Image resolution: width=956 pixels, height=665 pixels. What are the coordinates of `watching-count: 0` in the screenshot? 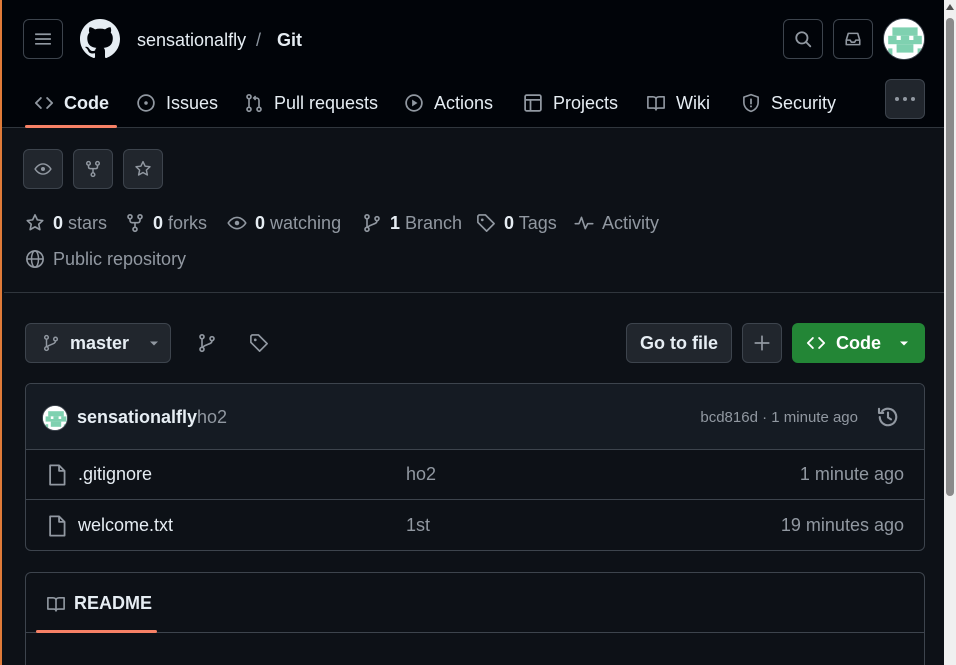 It's located at (260, 222).